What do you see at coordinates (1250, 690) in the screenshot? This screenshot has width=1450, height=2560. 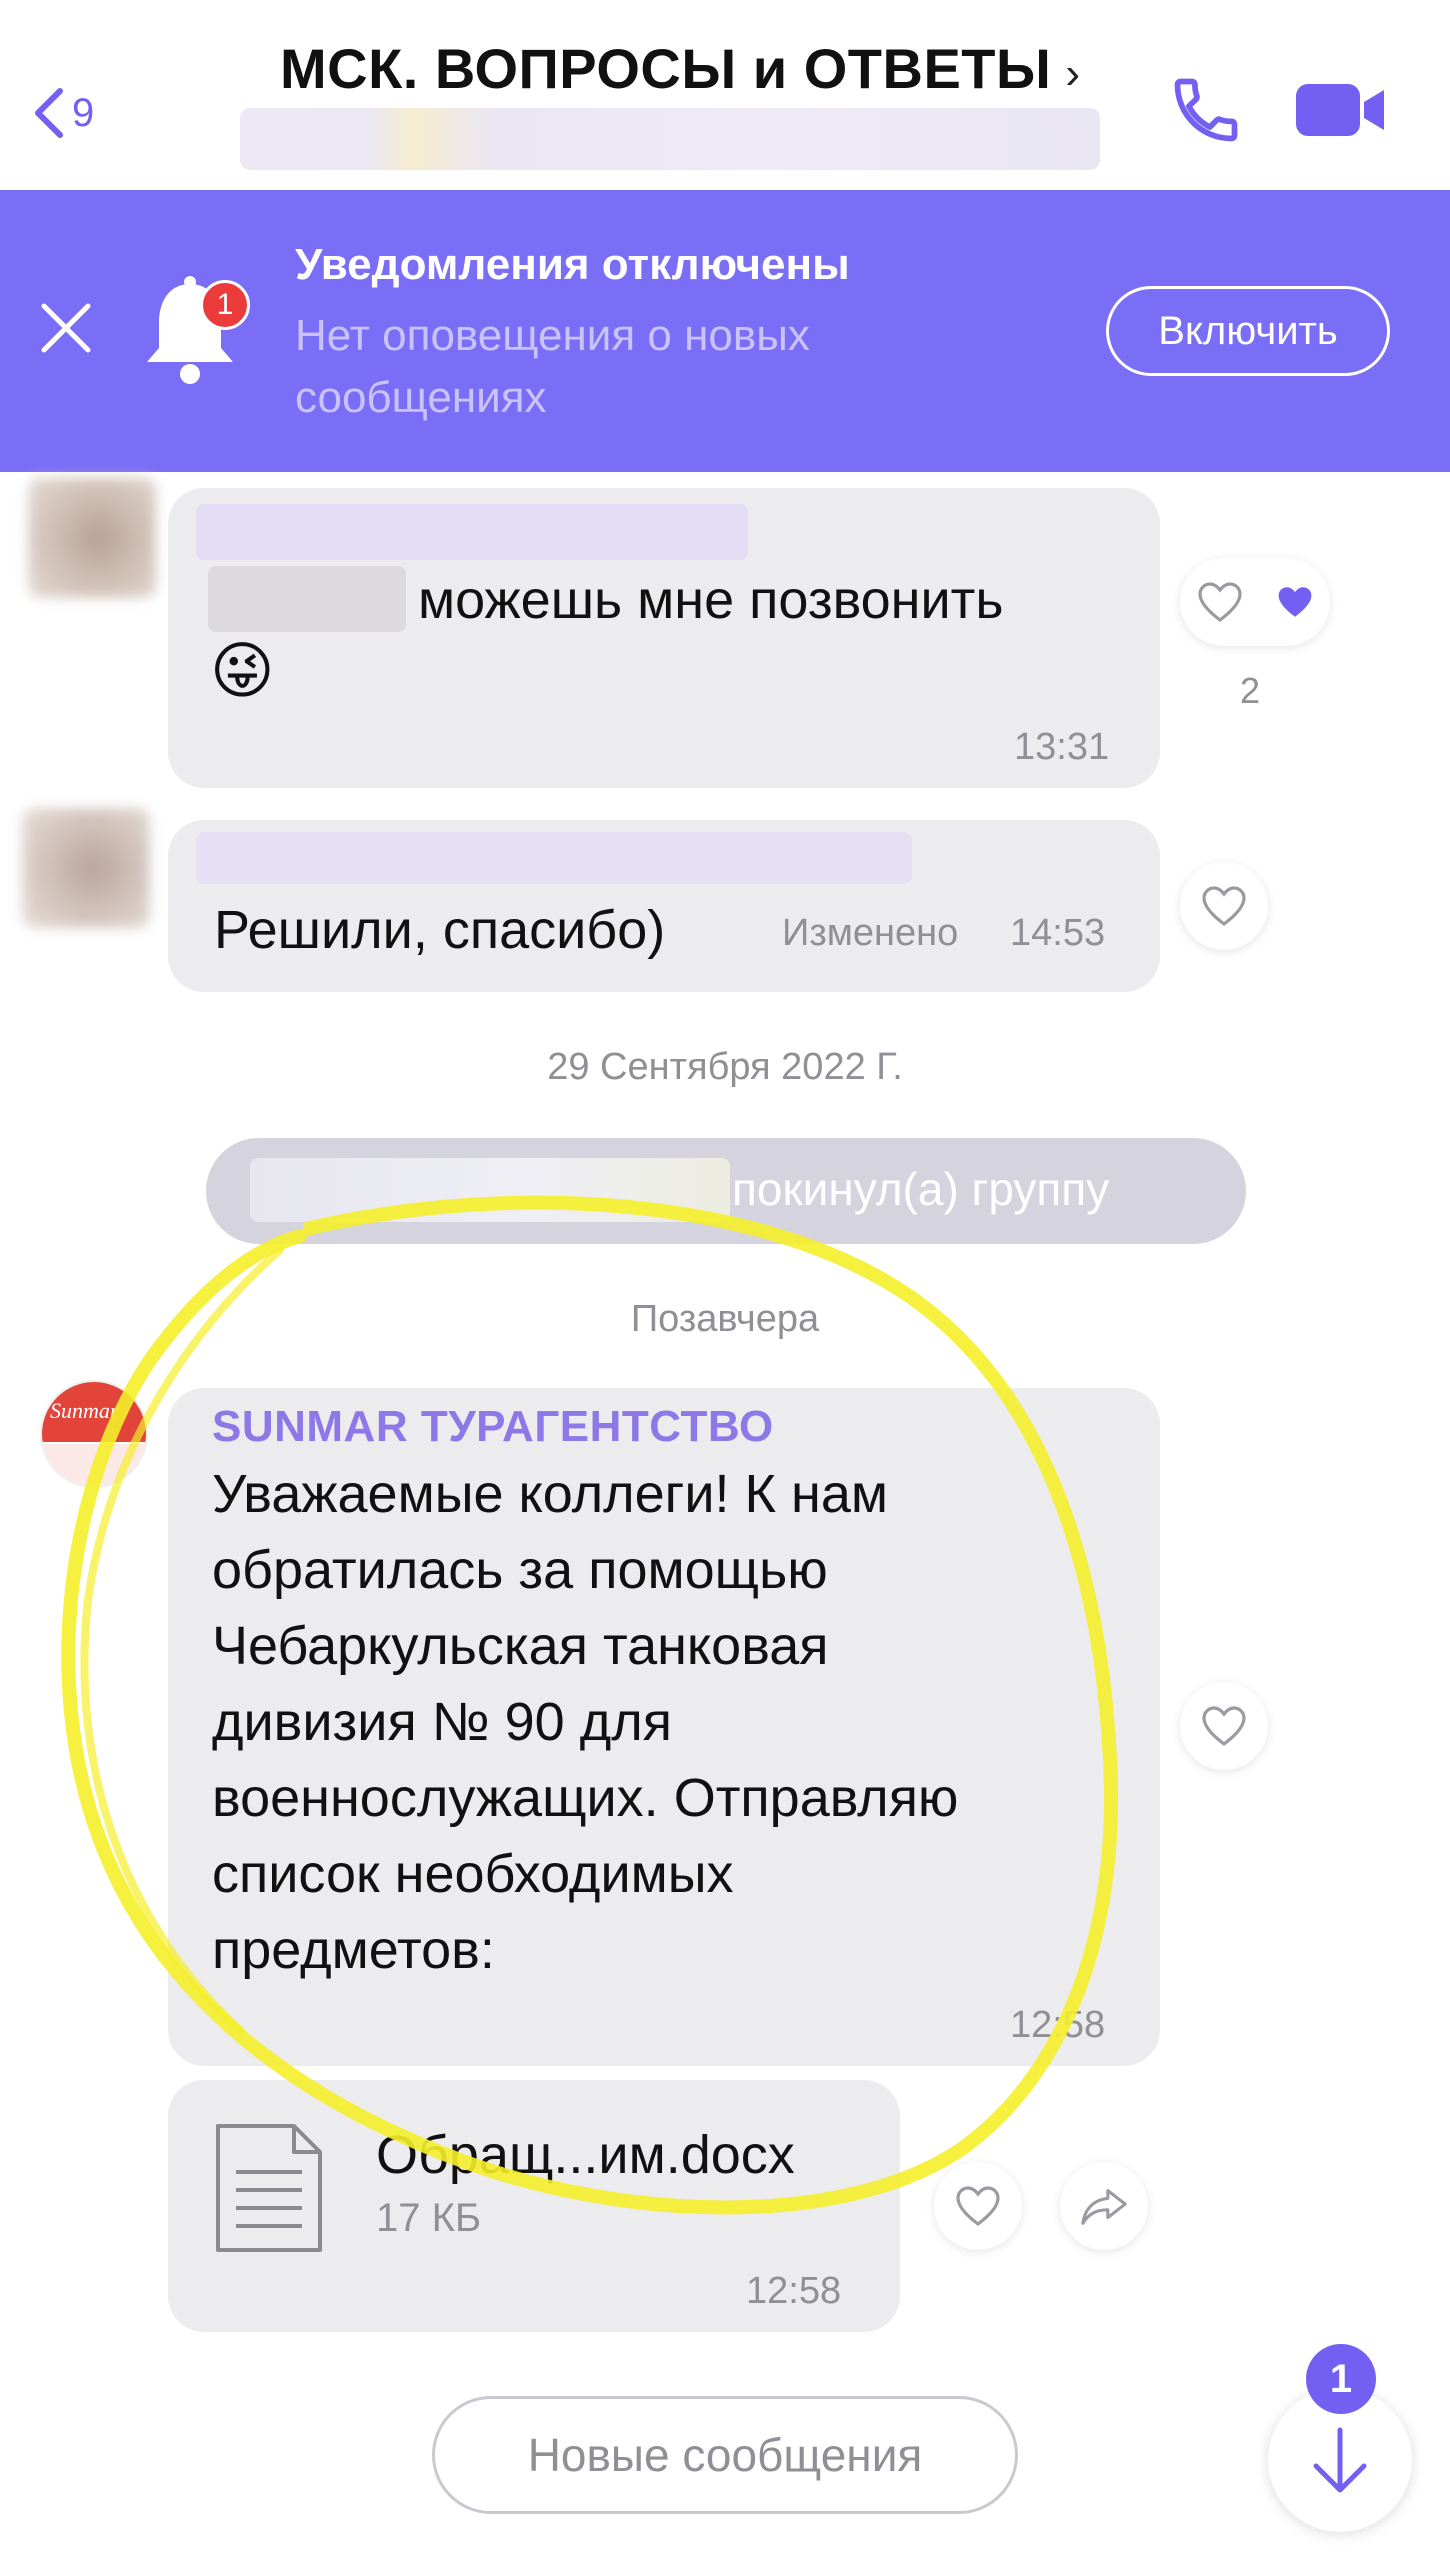 I see `like-count: 2` at bounding box center [1250, 690].